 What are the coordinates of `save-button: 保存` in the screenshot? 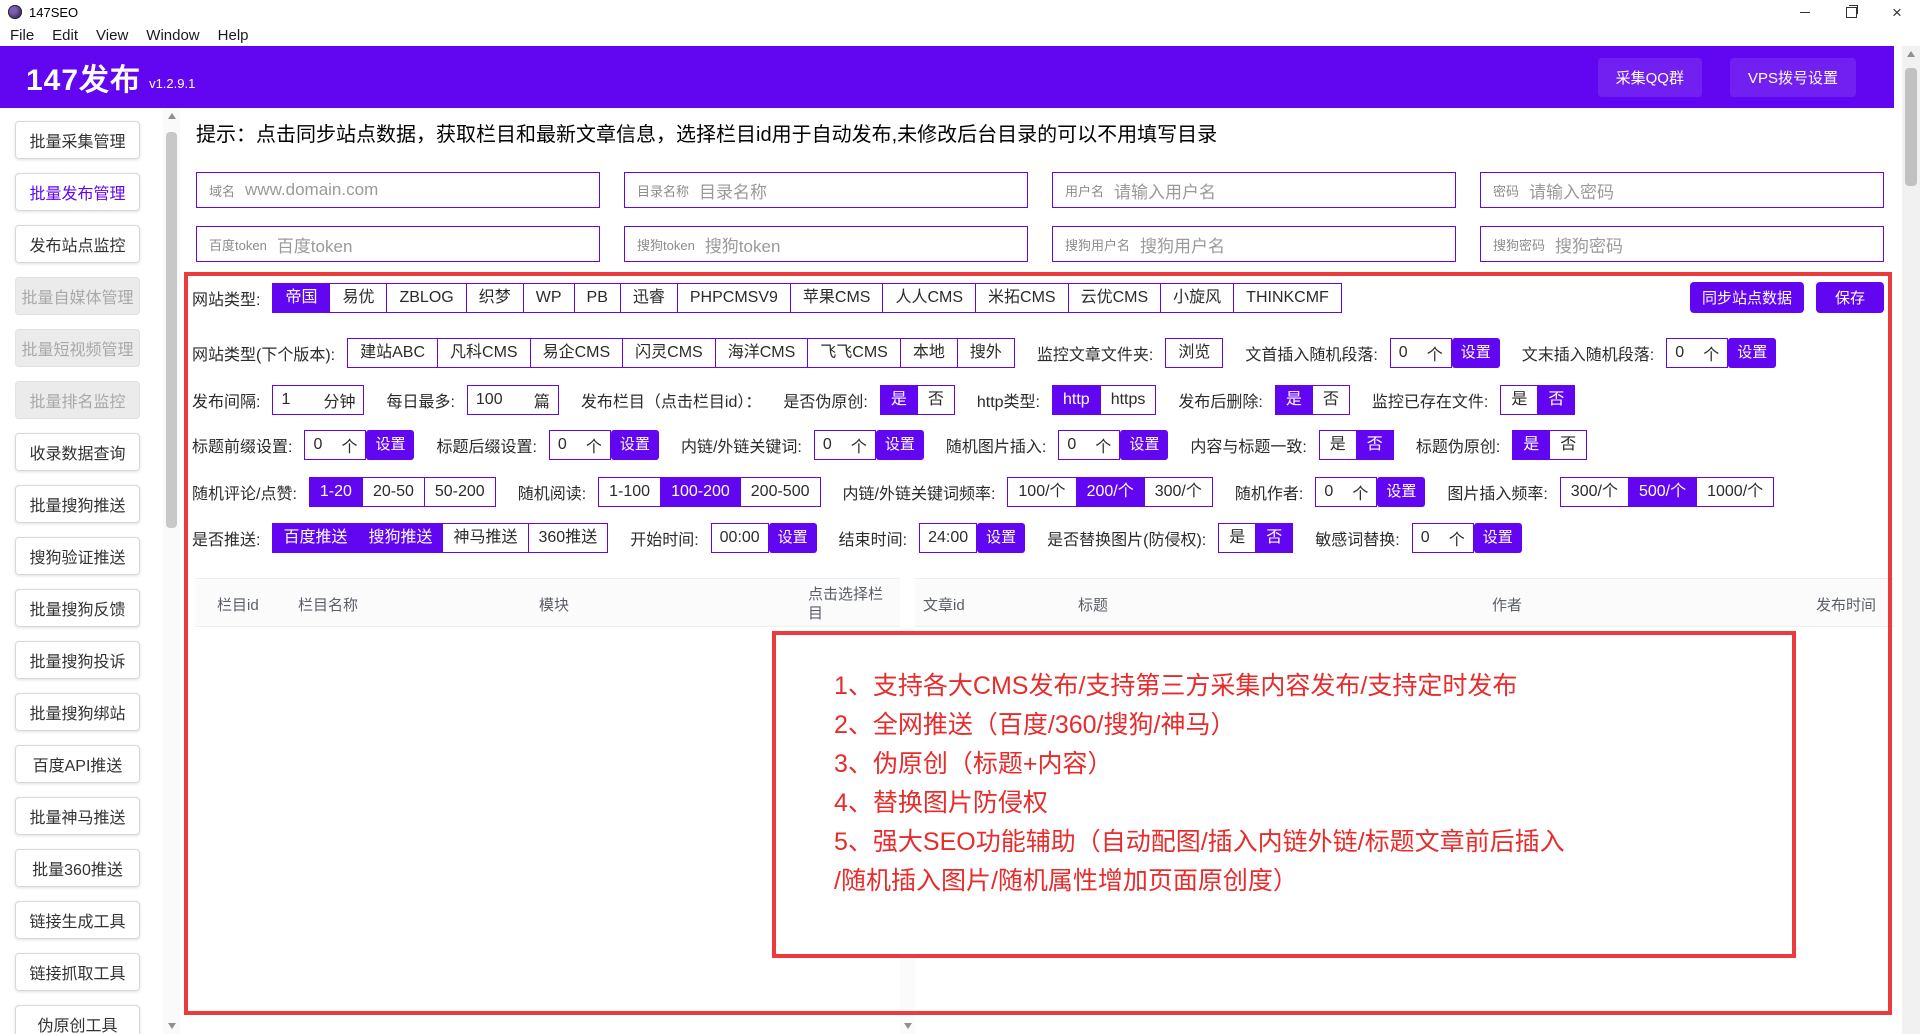 It's located at (1850, 297).